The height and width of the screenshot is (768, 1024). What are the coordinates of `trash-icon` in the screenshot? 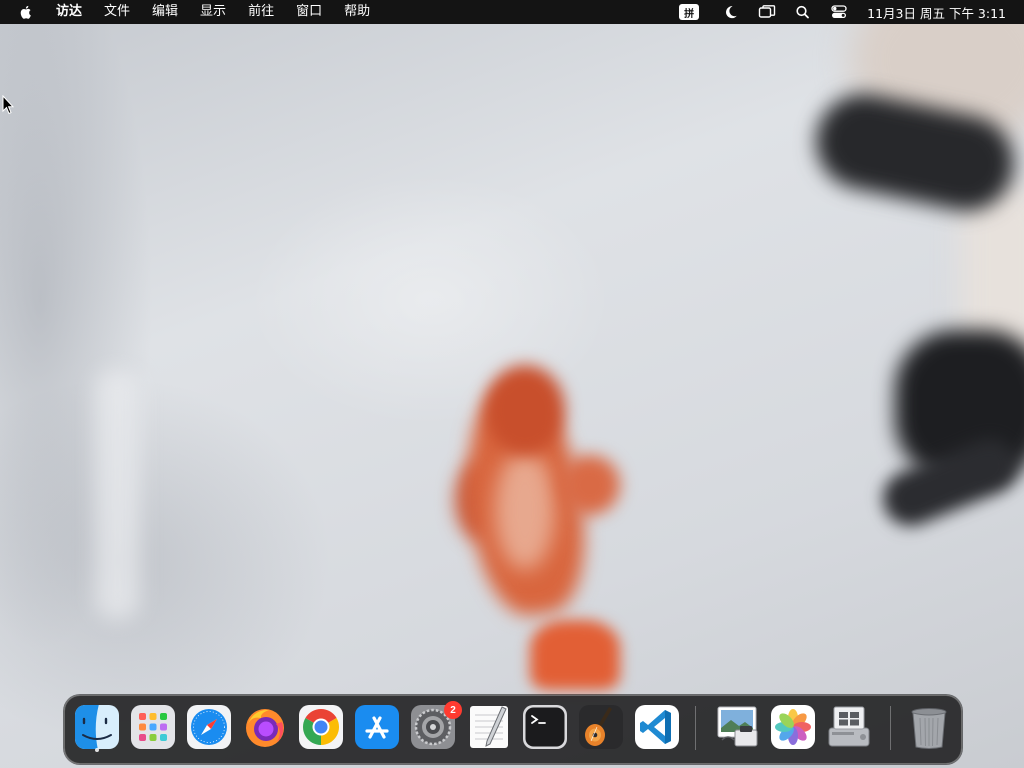 It's located at (929, 728).